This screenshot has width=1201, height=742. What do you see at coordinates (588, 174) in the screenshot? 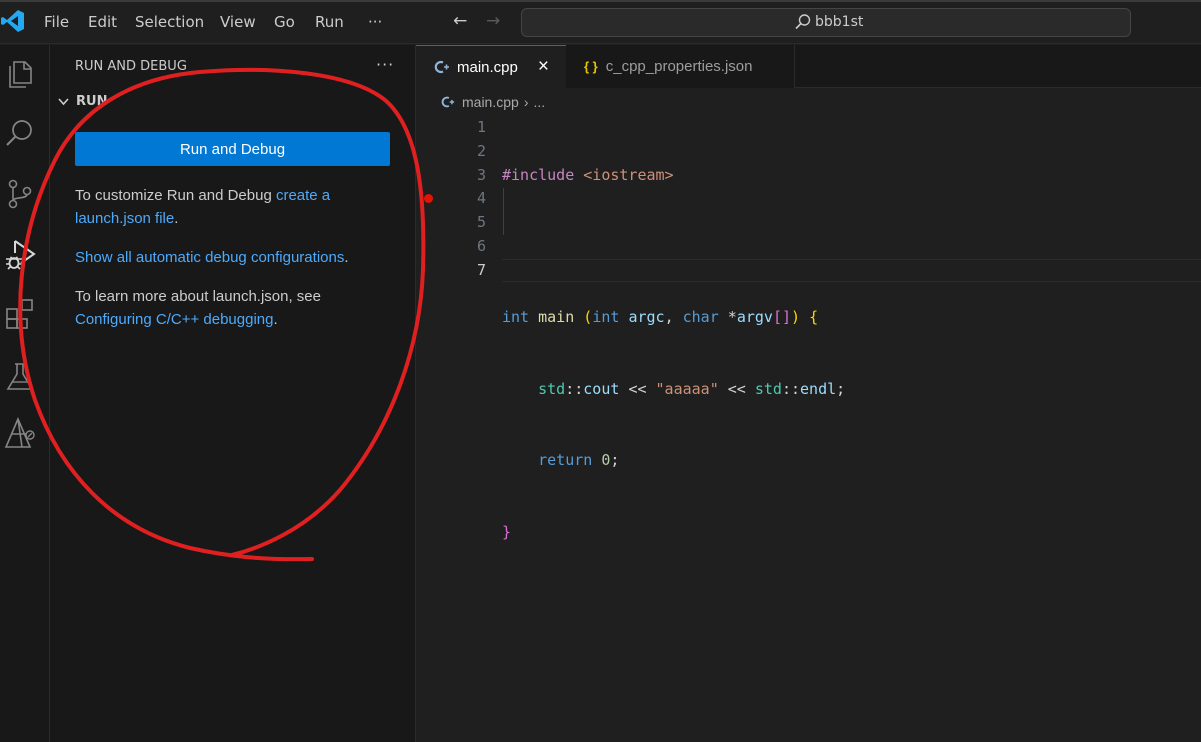
I see `code-line: #include <iostream>` at bounding box center [588, 174].